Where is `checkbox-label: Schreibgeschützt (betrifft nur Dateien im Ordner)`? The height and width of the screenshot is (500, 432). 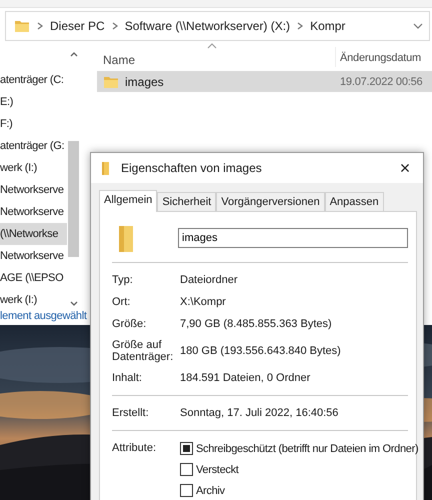 checkbox-label: Schreibgeschützt (betrifft nur Dateien im Ordner) is located at coordinates (307, 448).